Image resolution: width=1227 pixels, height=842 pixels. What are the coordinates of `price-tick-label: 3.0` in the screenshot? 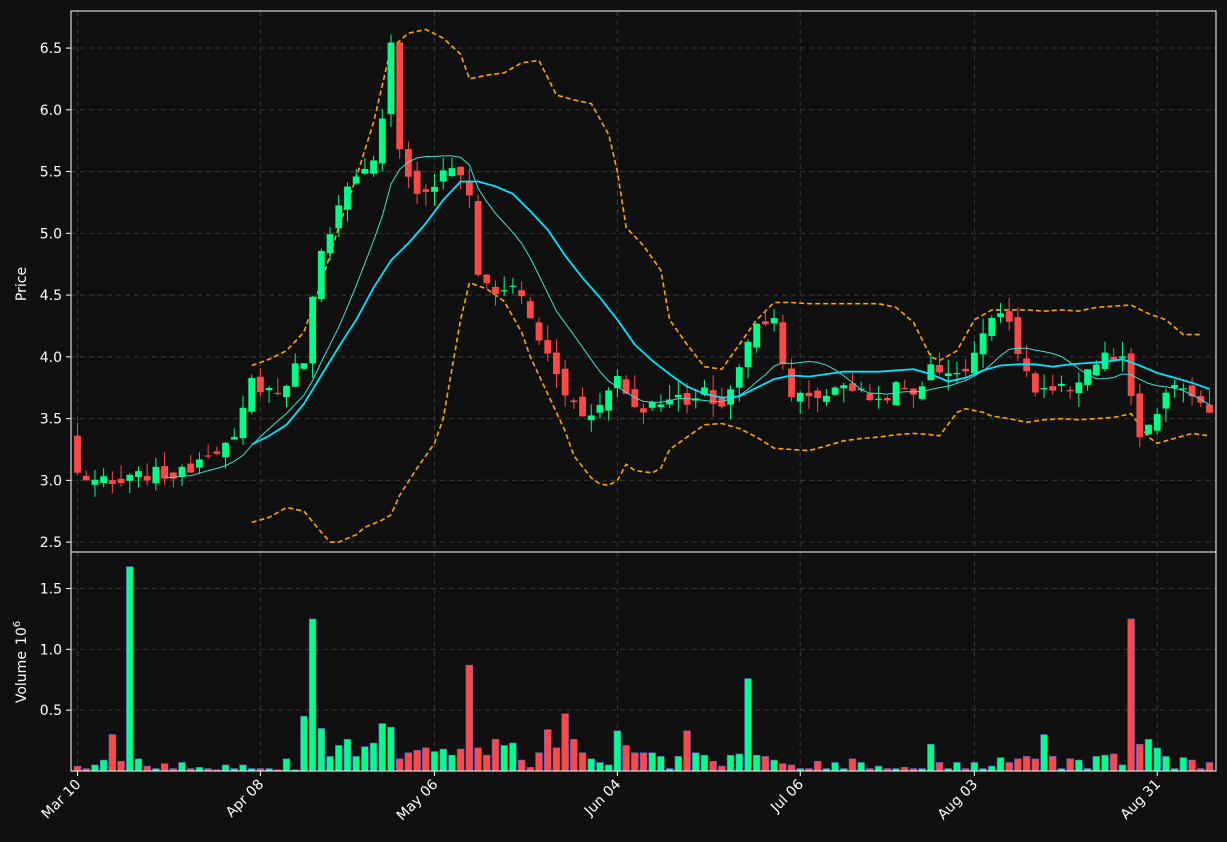 It's located at (51, 481).